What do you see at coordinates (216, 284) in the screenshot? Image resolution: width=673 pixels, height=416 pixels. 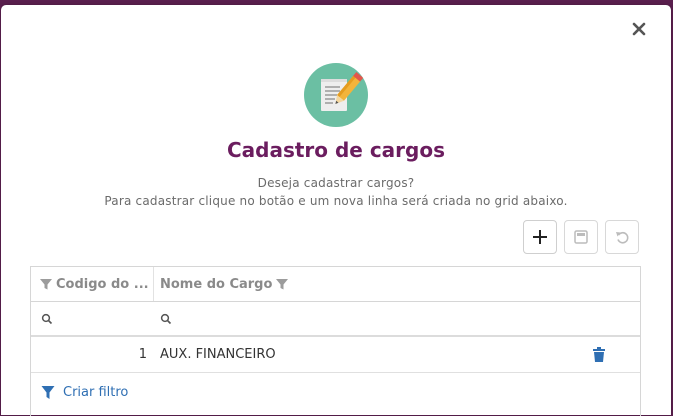 I see `column-label-nome: Nome do Cargo` at bounding box center [216, 284].